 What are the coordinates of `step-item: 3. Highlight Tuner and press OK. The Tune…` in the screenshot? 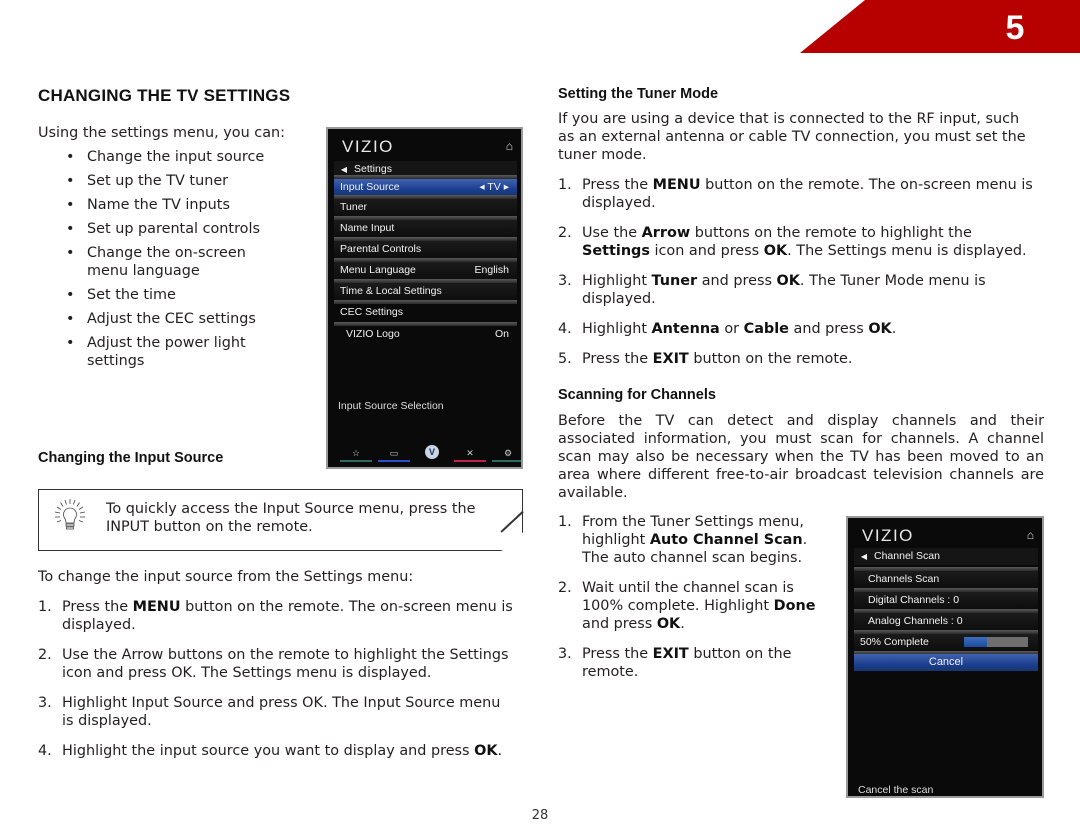 It's located at (803, 290).